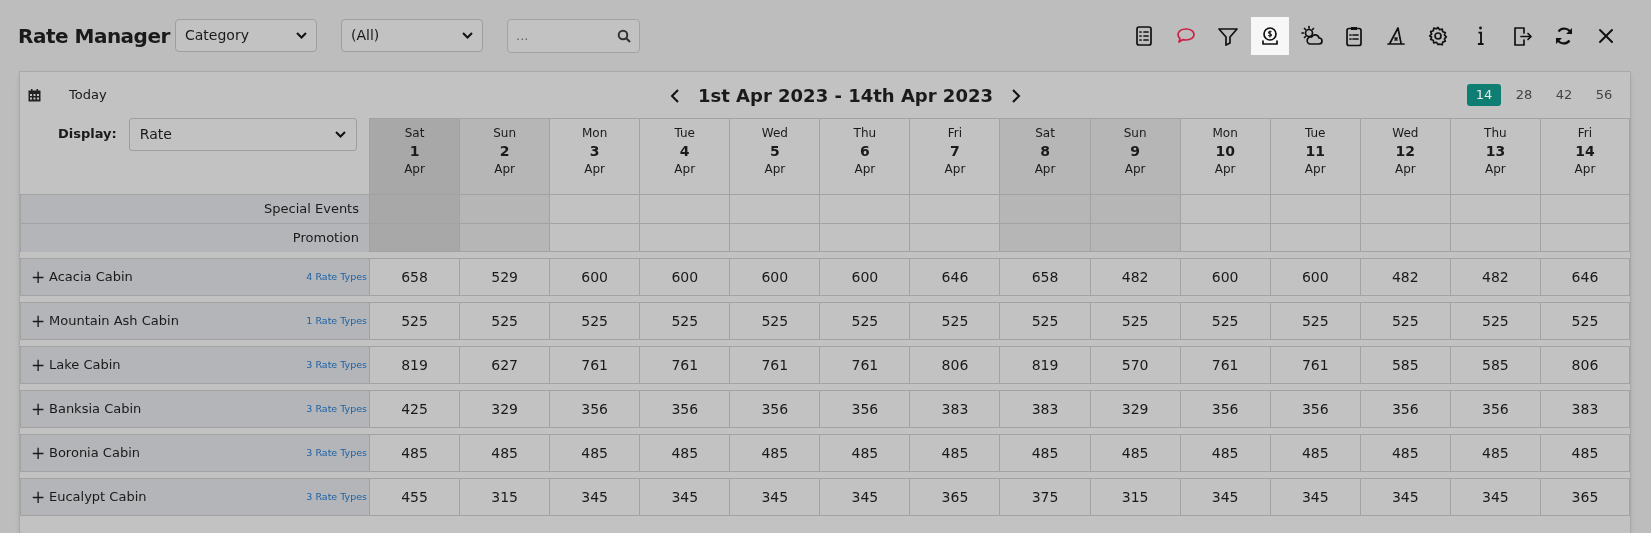 This screenshot has width=1651, height=533. Describe the element at coordinates (88, 95) in the screenshot. I see `today-button: Today` at that location.